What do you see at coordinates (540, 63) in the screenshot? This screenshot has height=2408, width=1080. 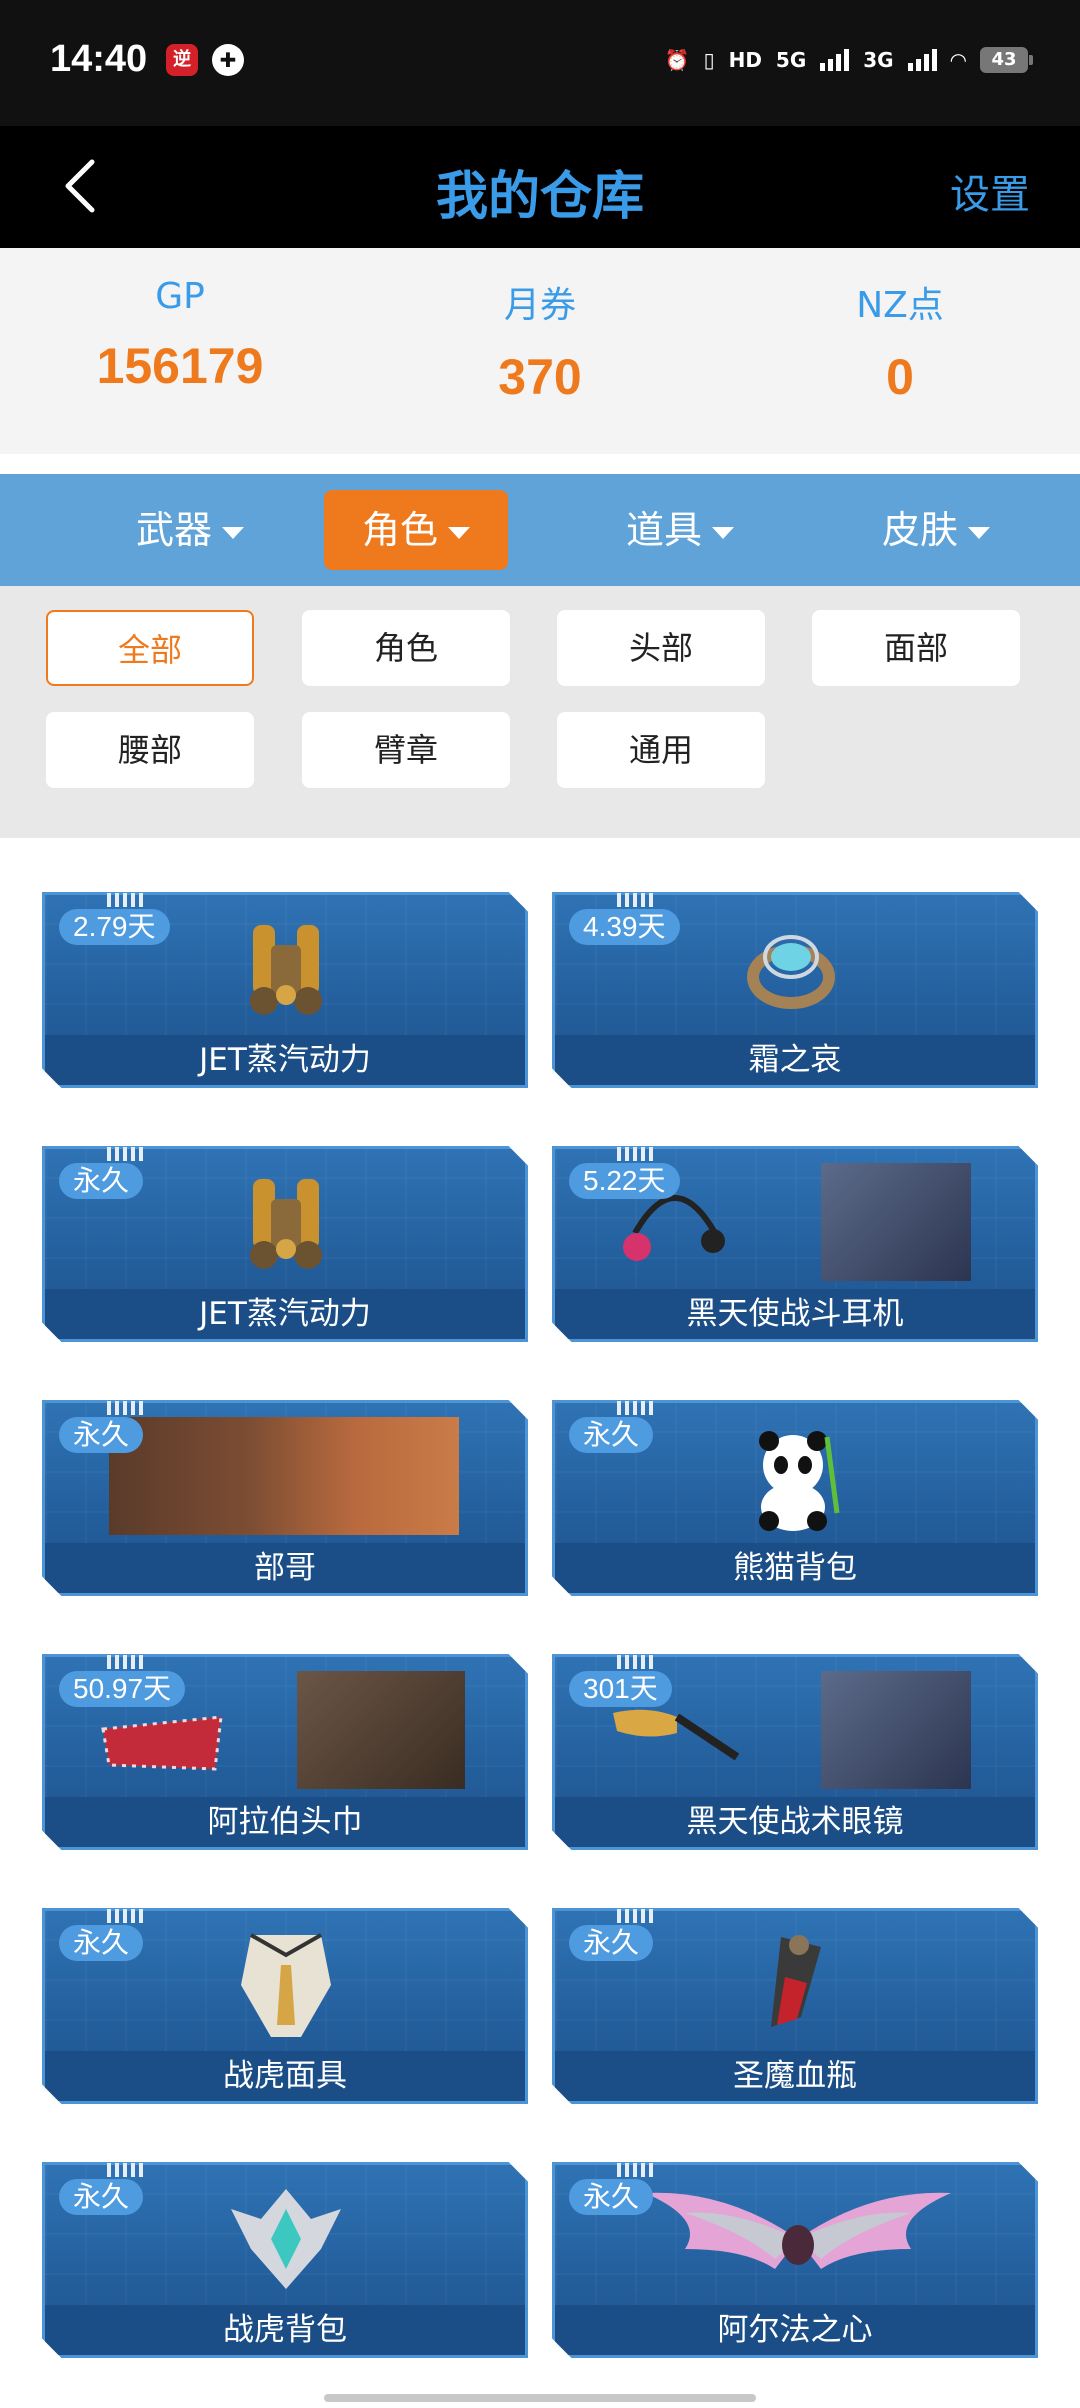 I see `status-bar: 14:40 逆 ✚ ⏰ ▯ HD 5G 3G ◠ 43` at bounding box center [540, 63].